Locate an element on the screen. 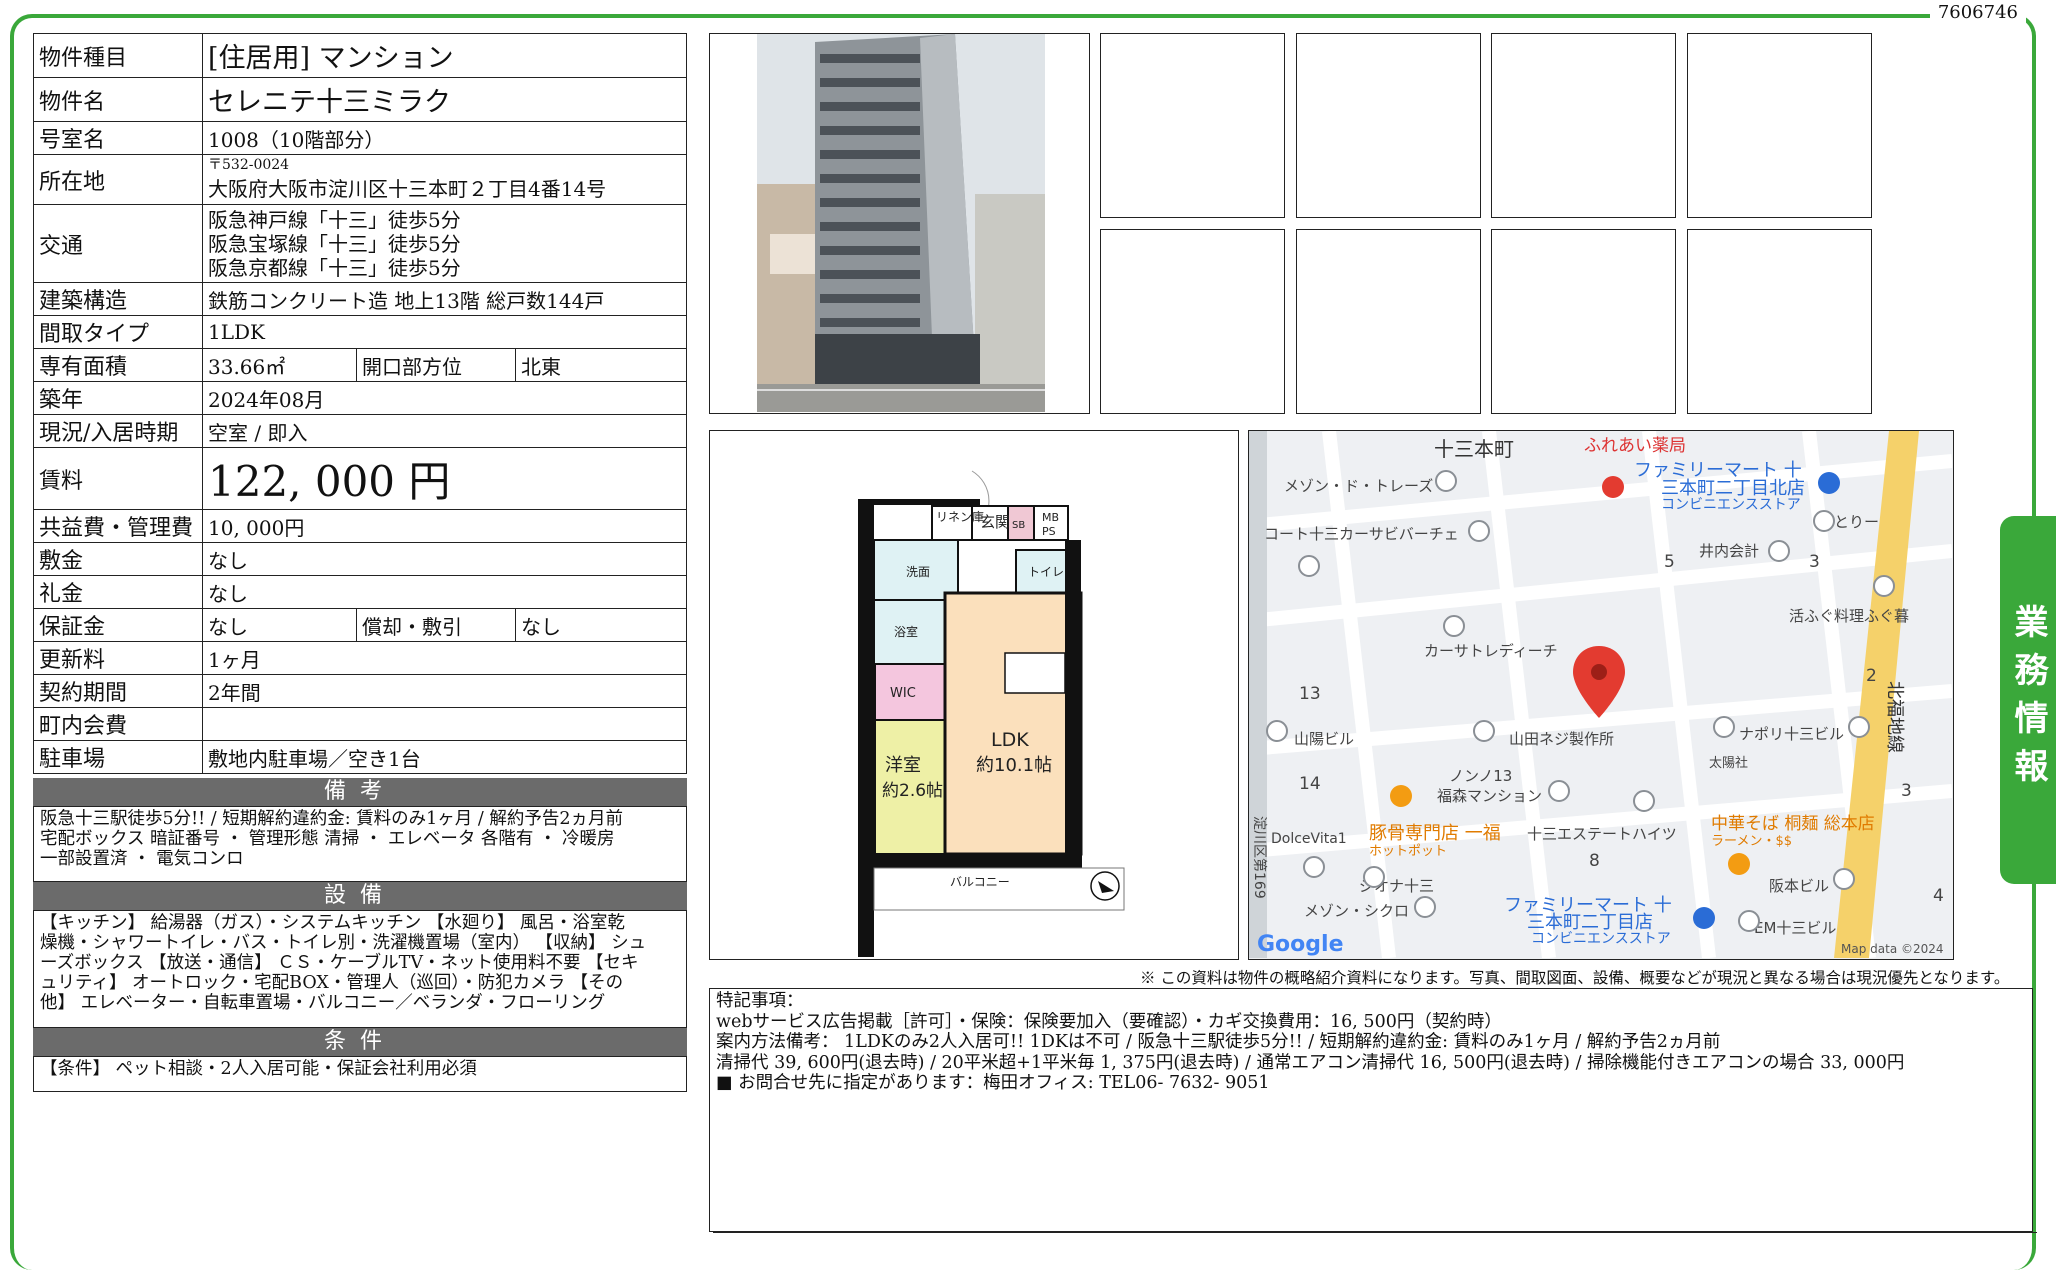 The image size is (2056, 1270). key-money-value: なし is located at coordinates (444, 592).